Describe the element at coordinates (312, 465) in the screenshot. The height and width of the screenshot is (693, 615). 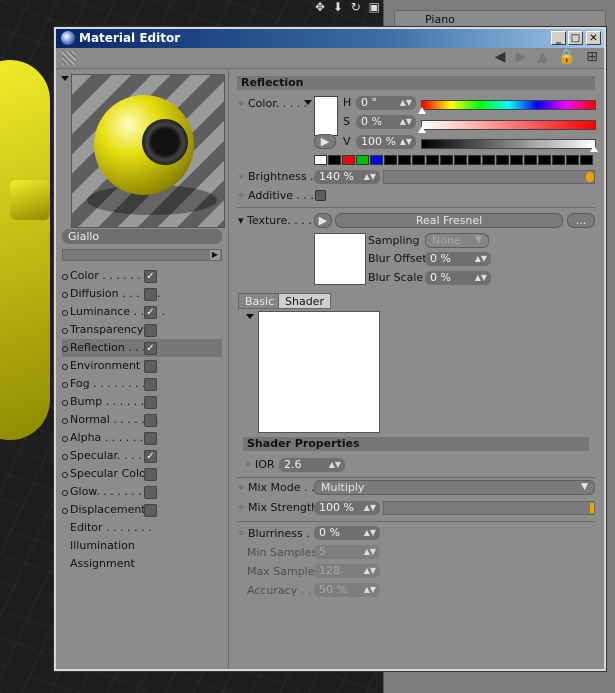
I see `ior-input: 2.6 ▲▼` at that location.